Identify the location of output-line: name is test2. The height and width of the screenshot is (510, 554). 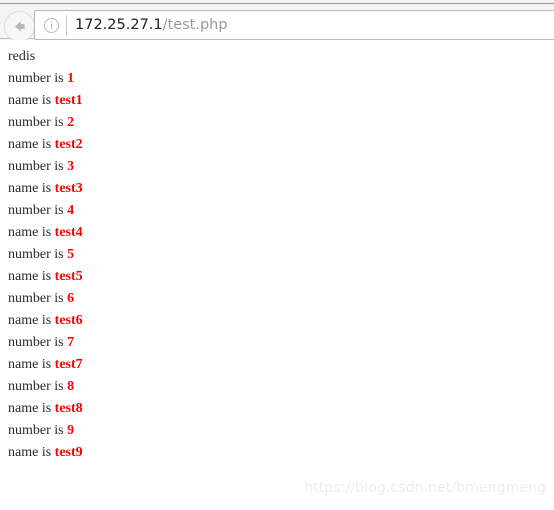
(45, 145).